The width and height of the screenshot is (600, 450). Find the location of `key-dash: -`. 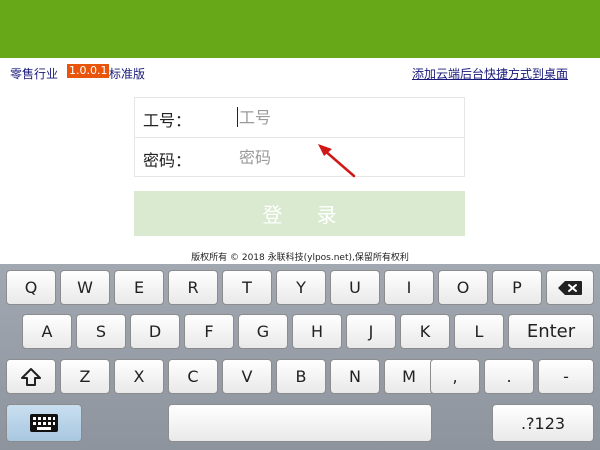

key-dash: - is located at coordinates (566, 376).